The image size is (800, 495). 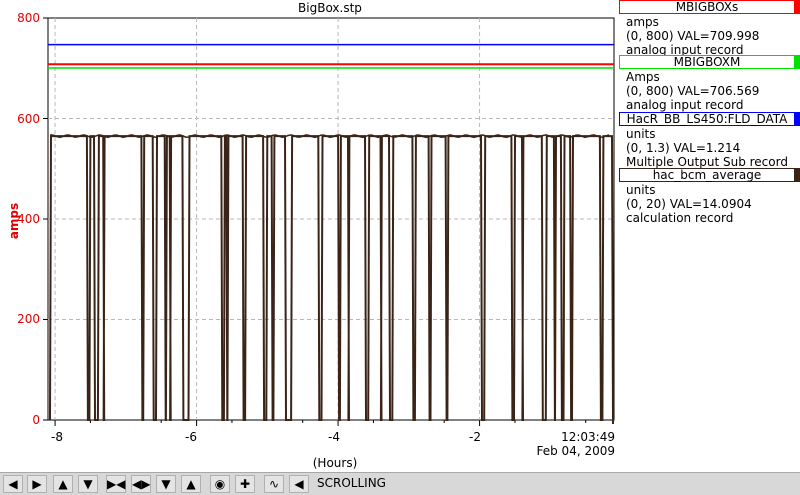 I want to click on legend-record-type: Multiple Output Sub record, so click(x=707, y=162).